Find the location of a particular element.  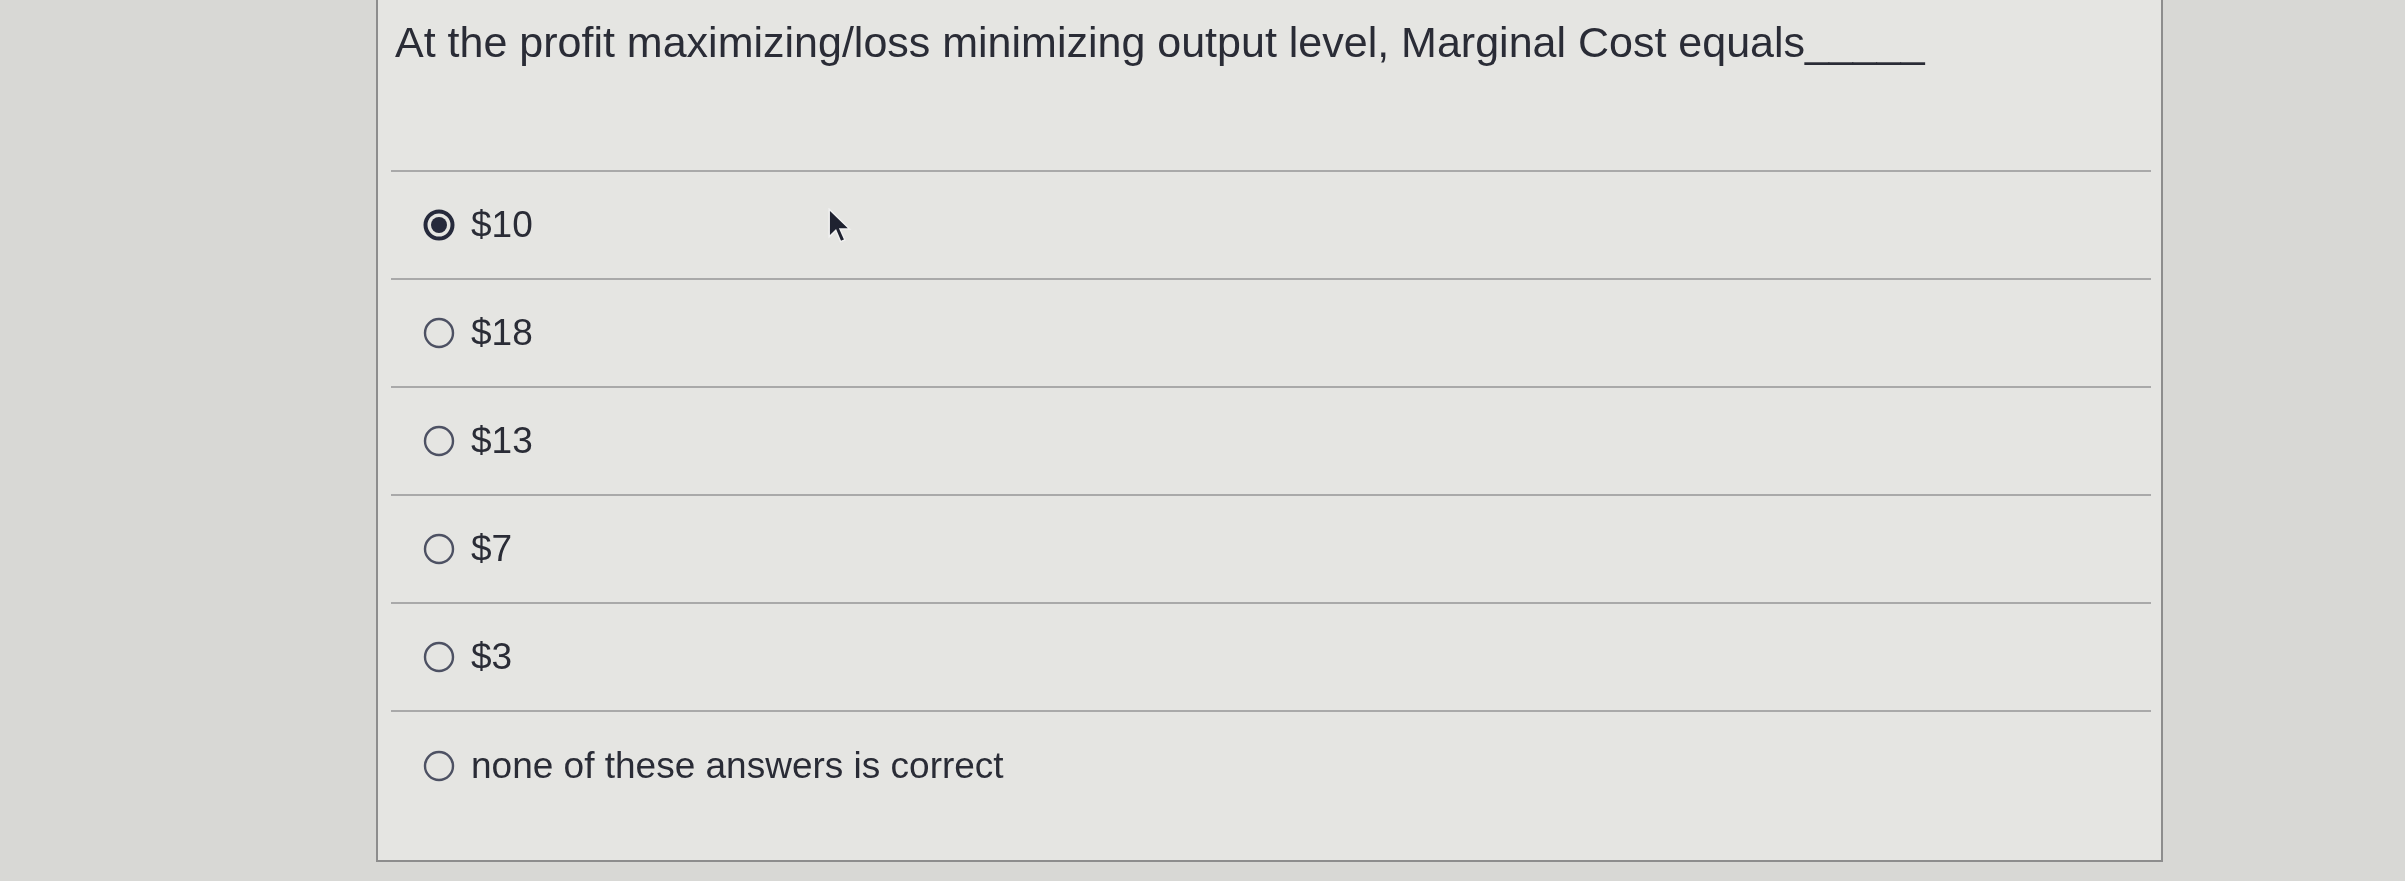

mouse-pointer-icon is located at coordinates (840, 226).